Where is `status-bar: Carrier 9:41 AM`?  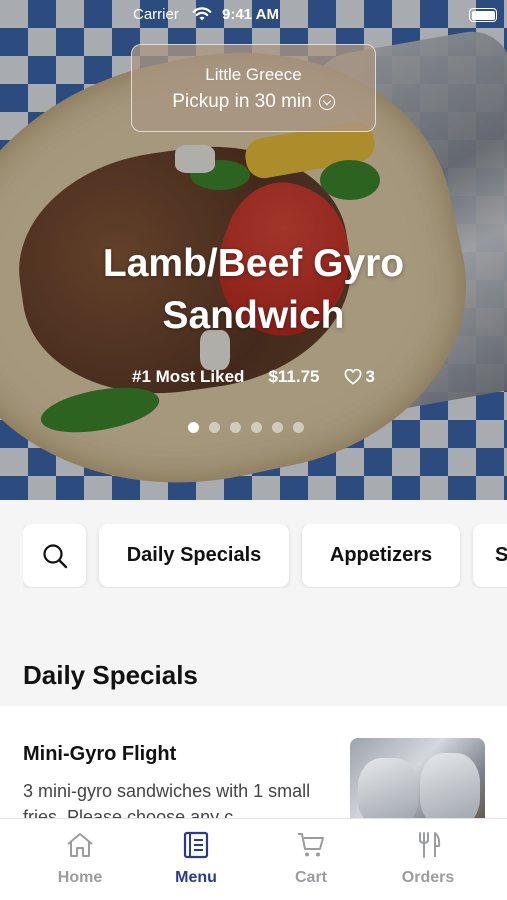
status-bar: Carrier 9:41 AM is located at coordinates (253, 15).